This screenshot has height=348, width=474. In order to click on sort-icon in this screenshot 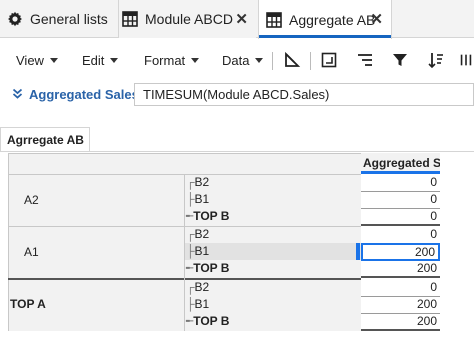, I will do `click(436, 60)`.